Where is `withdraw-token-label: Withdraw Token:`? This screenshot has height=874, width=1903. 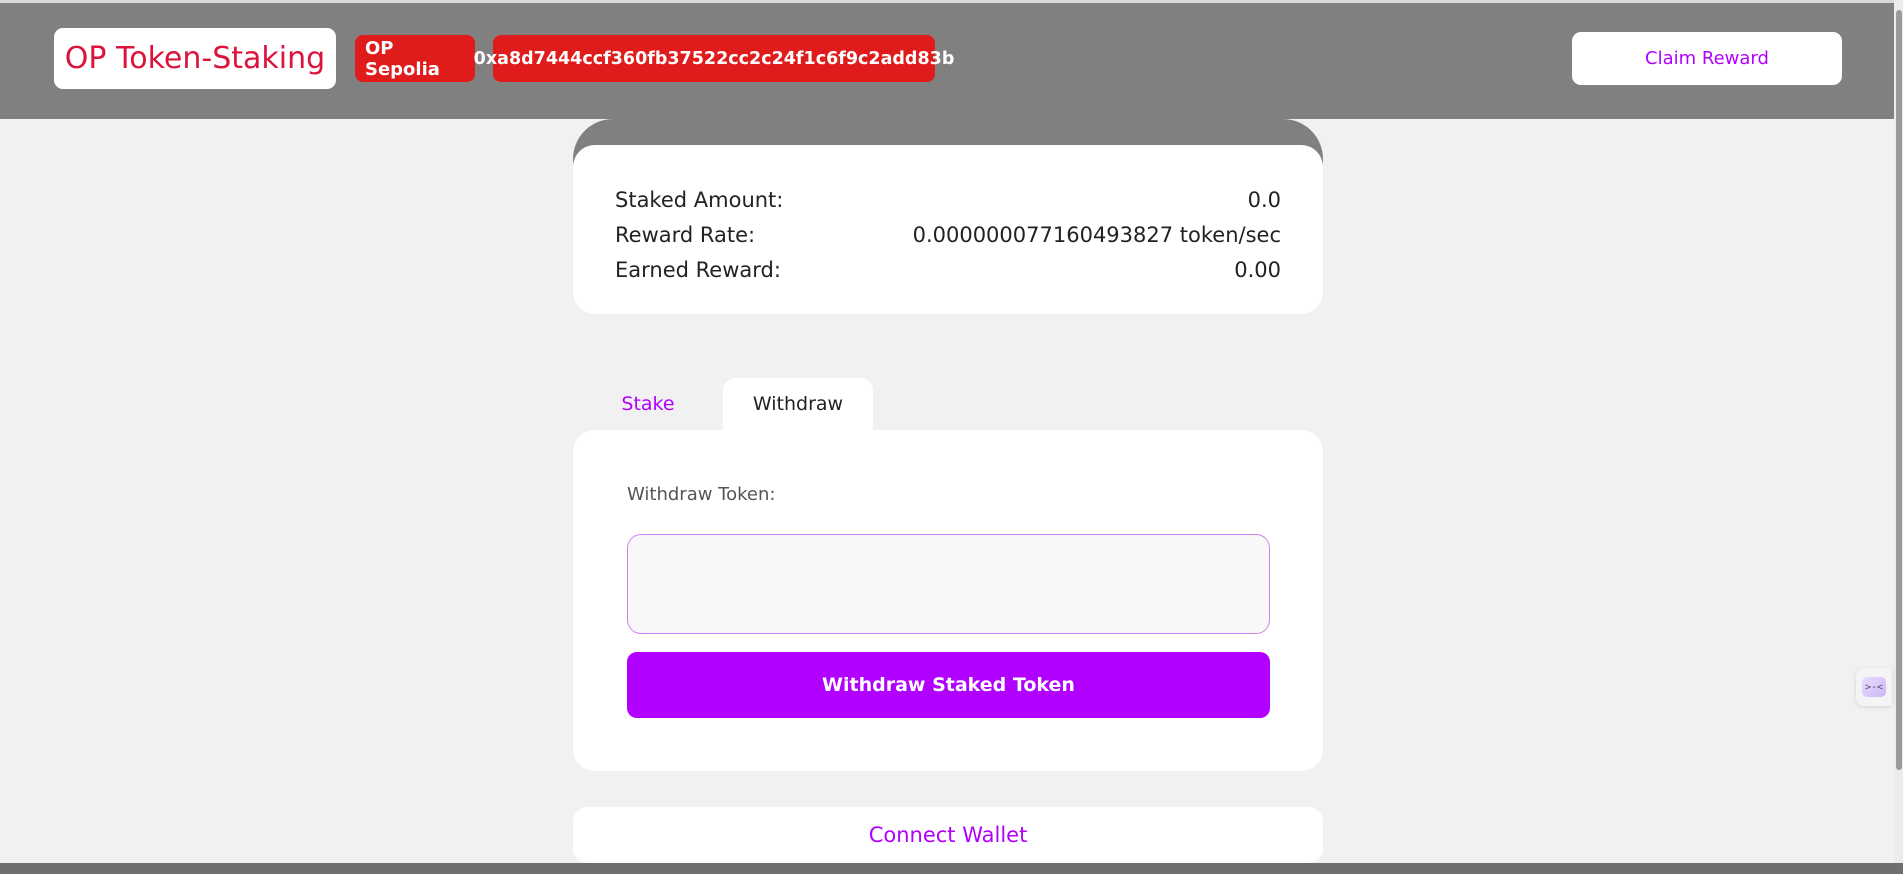 withdraw-token-label: Withdraw Token: is located at coordinates (701, 494).